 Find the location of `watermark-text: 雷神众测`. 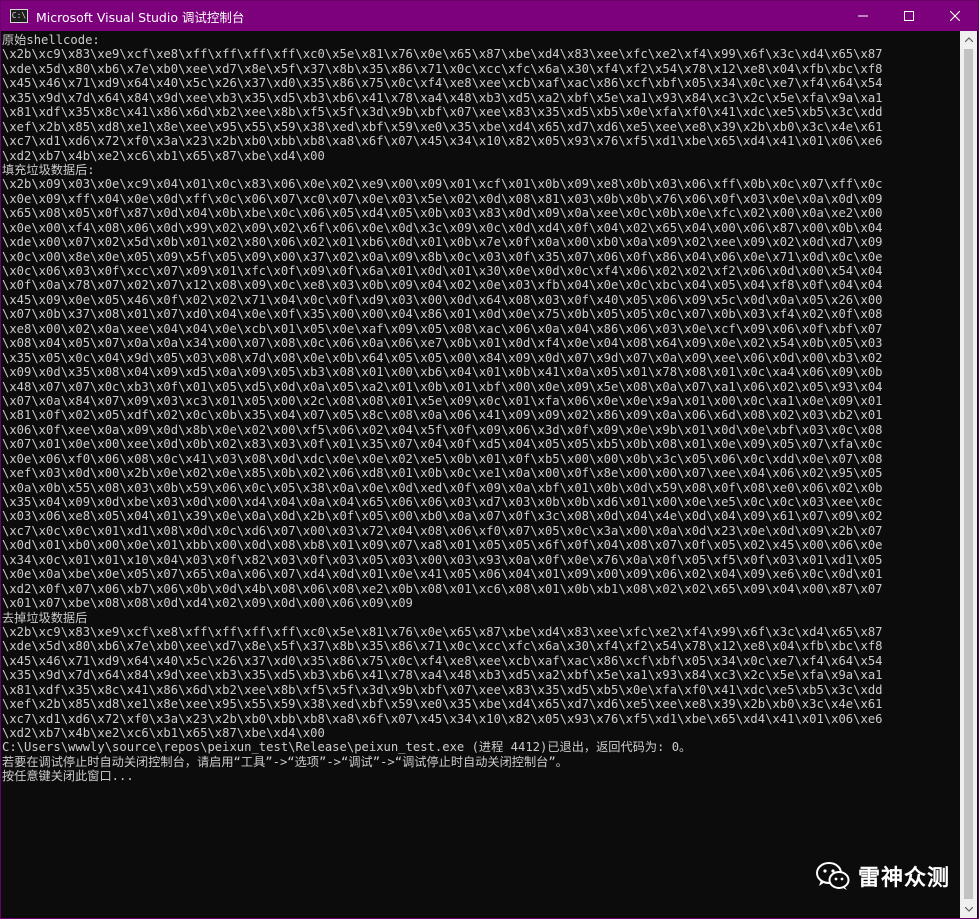

watermark-text: 雷神众测 is located at coordinates (903, 878).